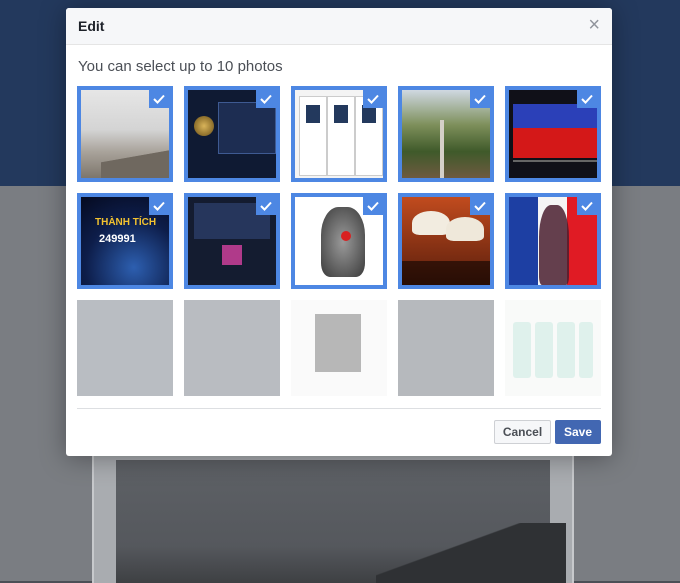 This screenshot has width=680, height=583. I want to click on save-button: Save, so click(578, 432).